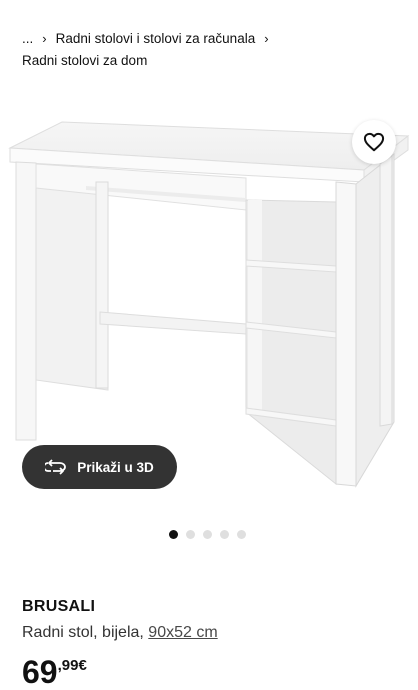 The width and height of the screenshot is (418, 690). I want to click on heart-icon, so click(374, 142).